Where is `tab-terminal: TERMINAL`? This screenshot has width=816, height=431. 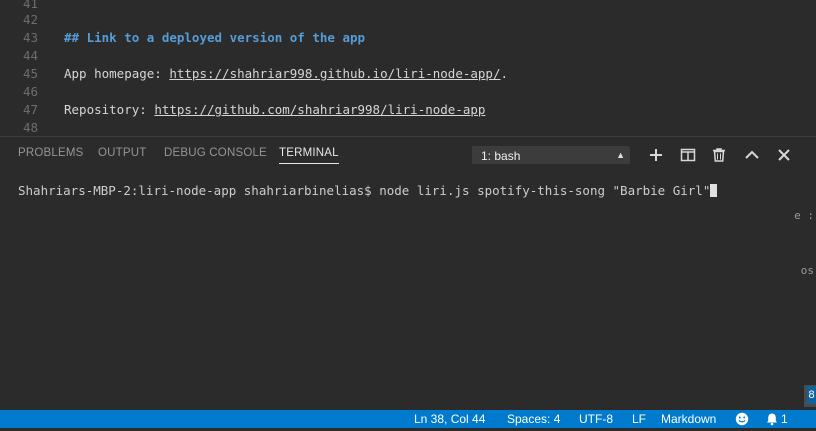 tab-terminal: TERMINAL is located at coordinates (309, 155).